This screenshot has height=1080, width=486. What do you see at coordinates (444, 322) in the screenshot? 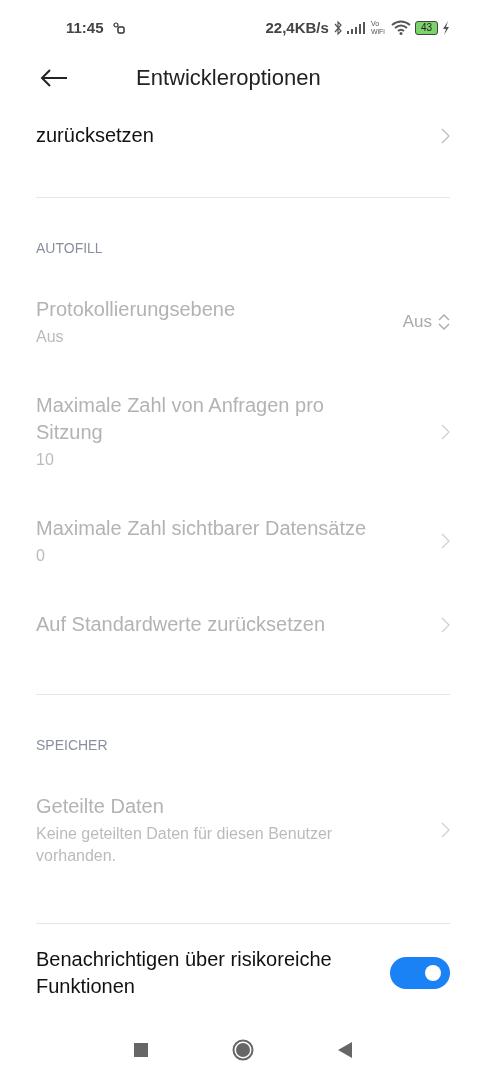
I see `up-down-icon` at bounding box center [444, 322].